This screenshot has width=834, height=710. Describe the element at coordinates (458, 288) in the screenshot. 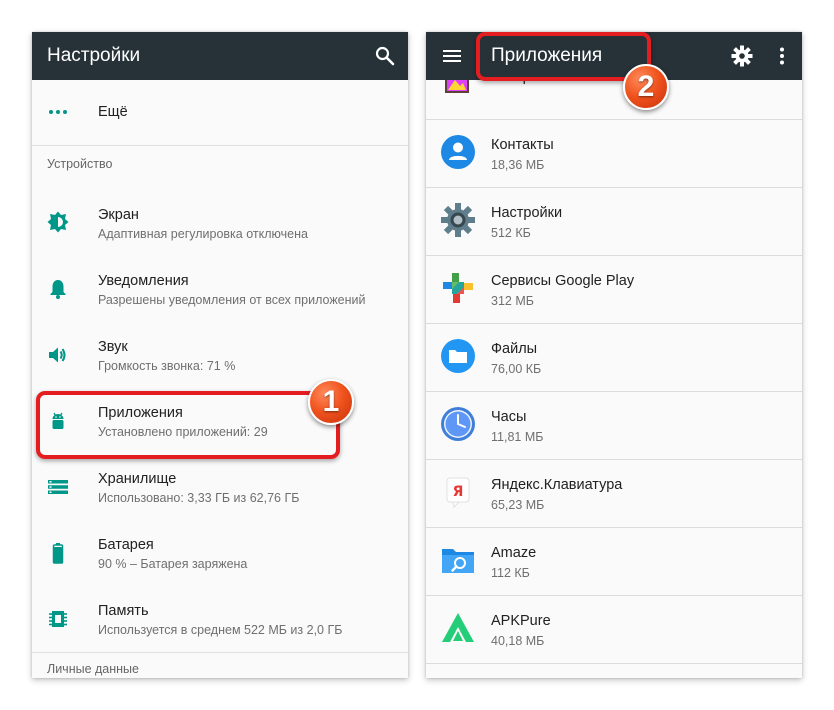

I see `google-play-services-icon` at that location.